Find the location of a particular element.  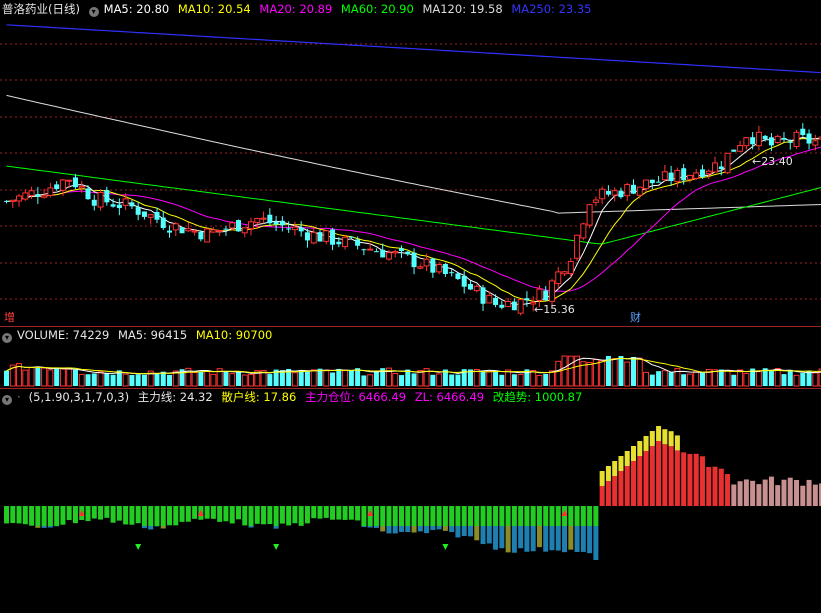

stock-name: 普洛药业 is located at coordinates (25, 9).